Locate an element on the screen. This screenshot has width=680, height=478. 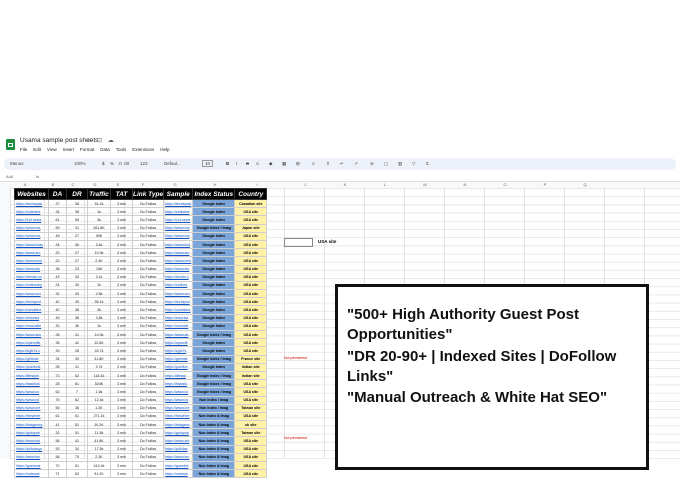
cell-da: 56 is located at coordinates (57, 408).